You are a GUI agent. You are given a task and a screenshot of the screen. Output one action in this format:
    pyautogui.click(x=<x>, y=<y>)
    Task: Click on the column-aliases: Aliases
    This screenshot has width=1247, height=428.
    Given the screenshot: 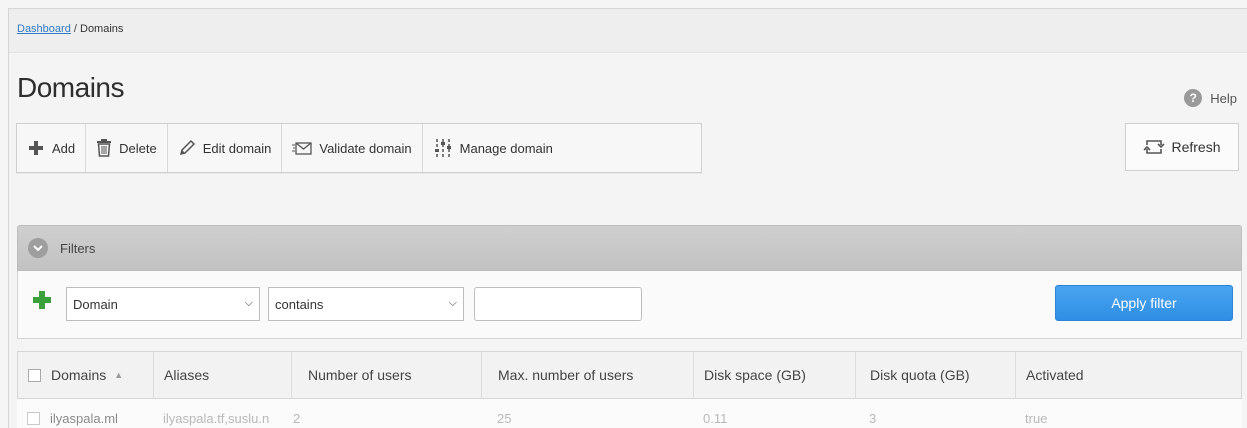 What is the action you would take?
    pyautogui.click(x=223, y=375)
    